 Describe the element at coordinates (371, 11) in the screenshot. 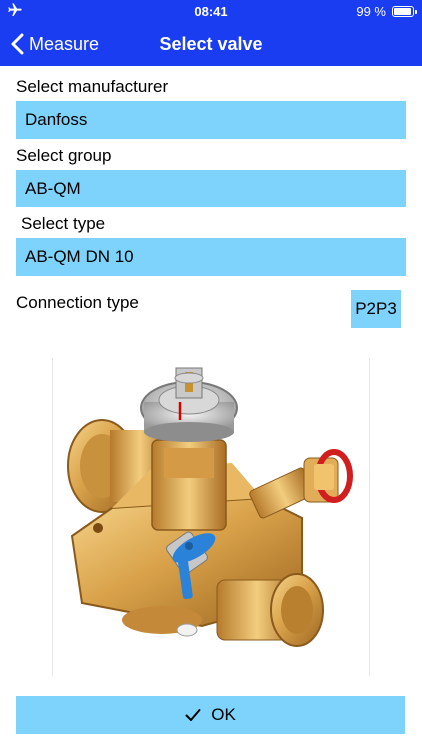

I see `battery-percentage: 99 %` at that location.